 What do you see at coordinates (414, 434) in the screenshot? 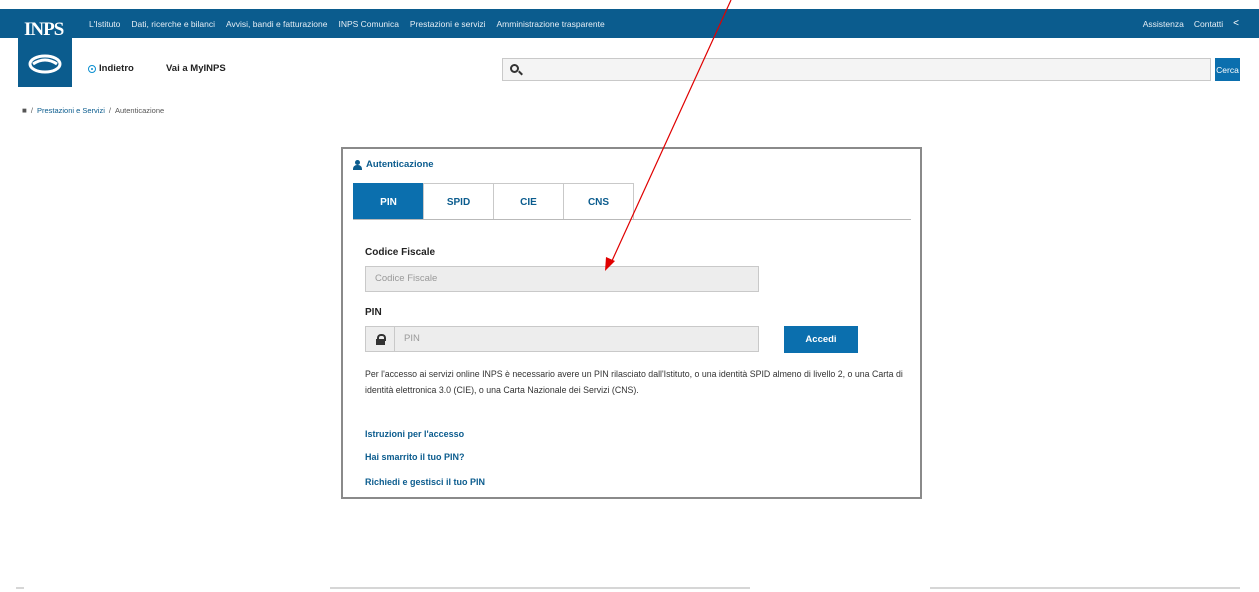
I see `istruzioni-link: Istruzioni per l'accesso` at bounding box center [414, 434].